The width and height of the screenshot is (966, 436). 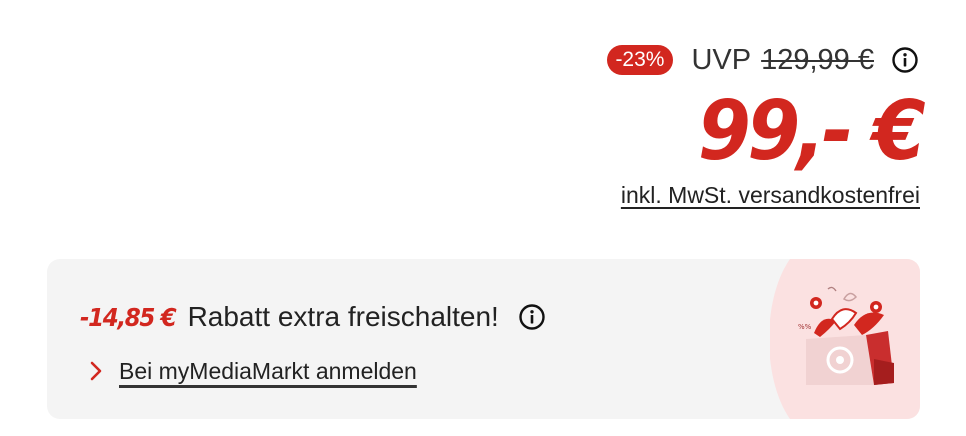 What do you see at coordinates (721, 59) in the screenshot?
I see `uvp-label: UVP` at bounding box center [721, 59].